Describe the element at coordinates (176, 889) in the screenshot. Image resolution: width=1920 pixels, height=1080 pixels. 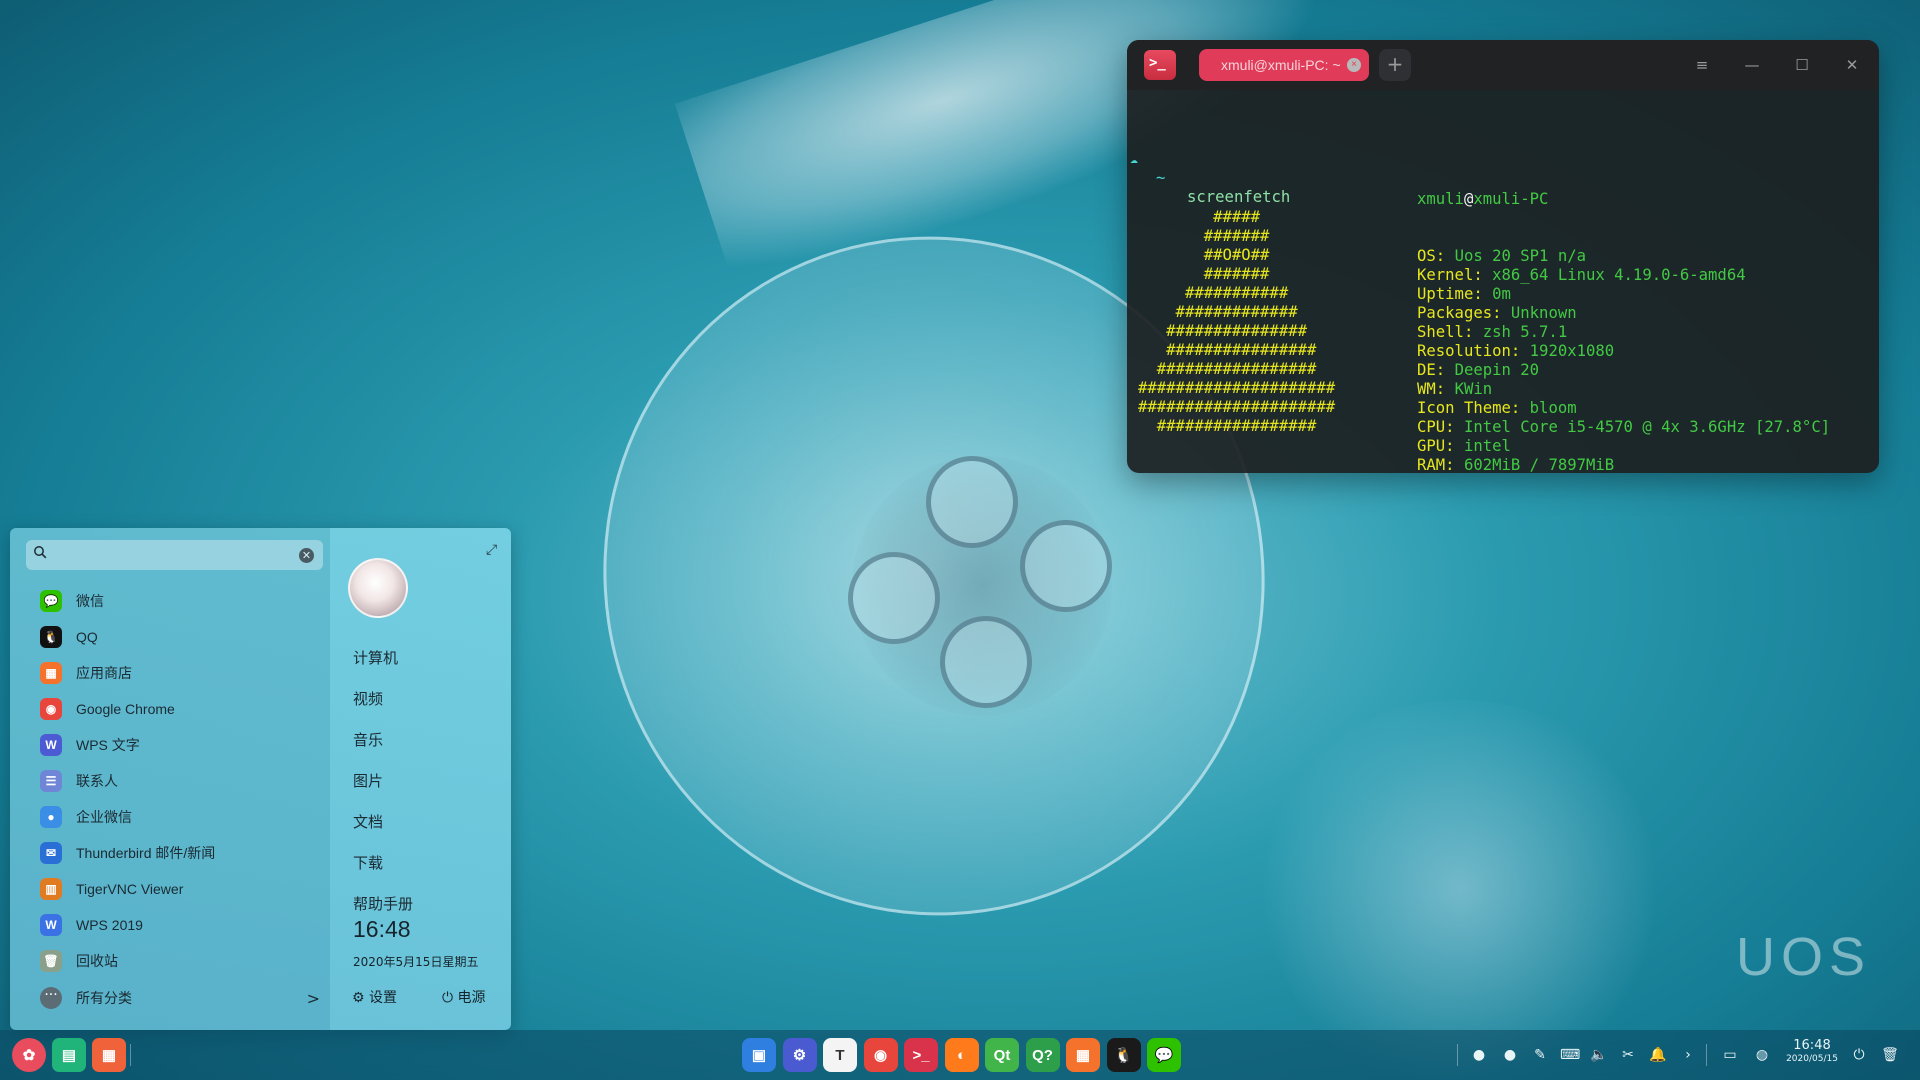
I see `app-item: ▥ TigerVNC Viewer` at that location.